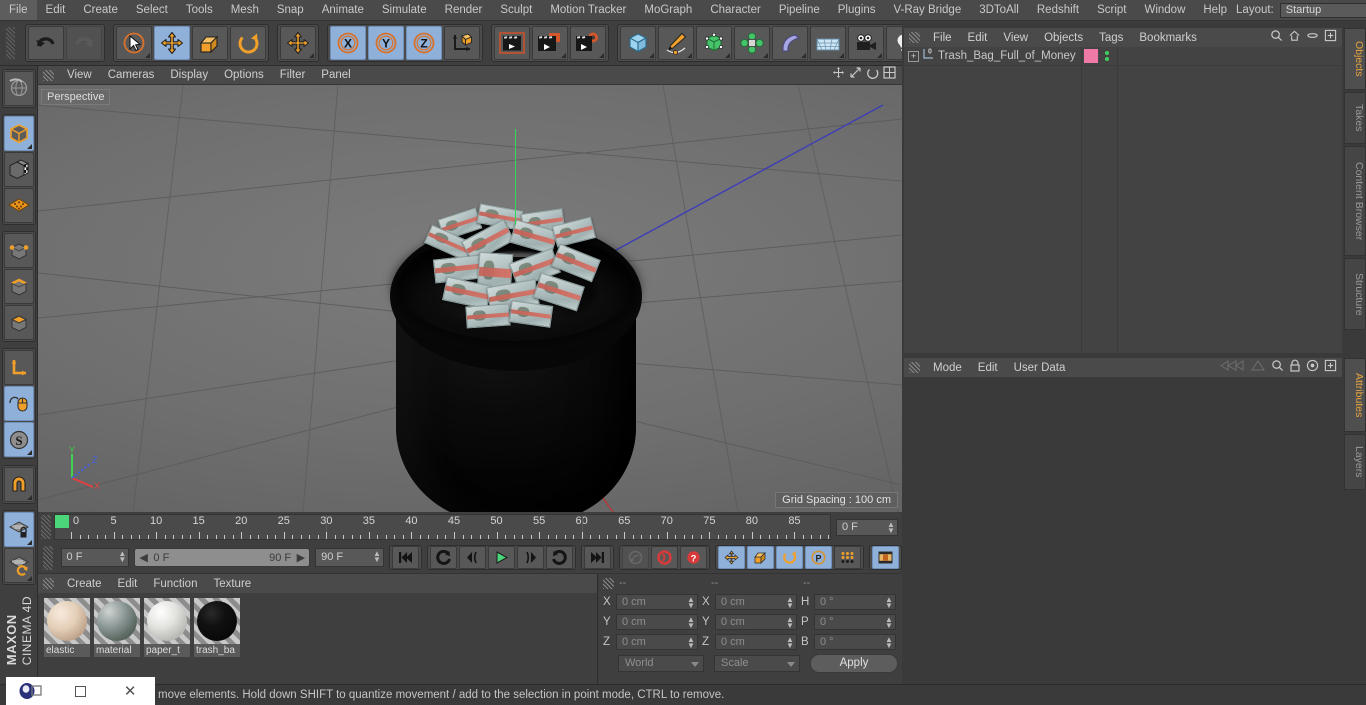  I want to click on objmgr-menu-view: View, so click(1015, 38).